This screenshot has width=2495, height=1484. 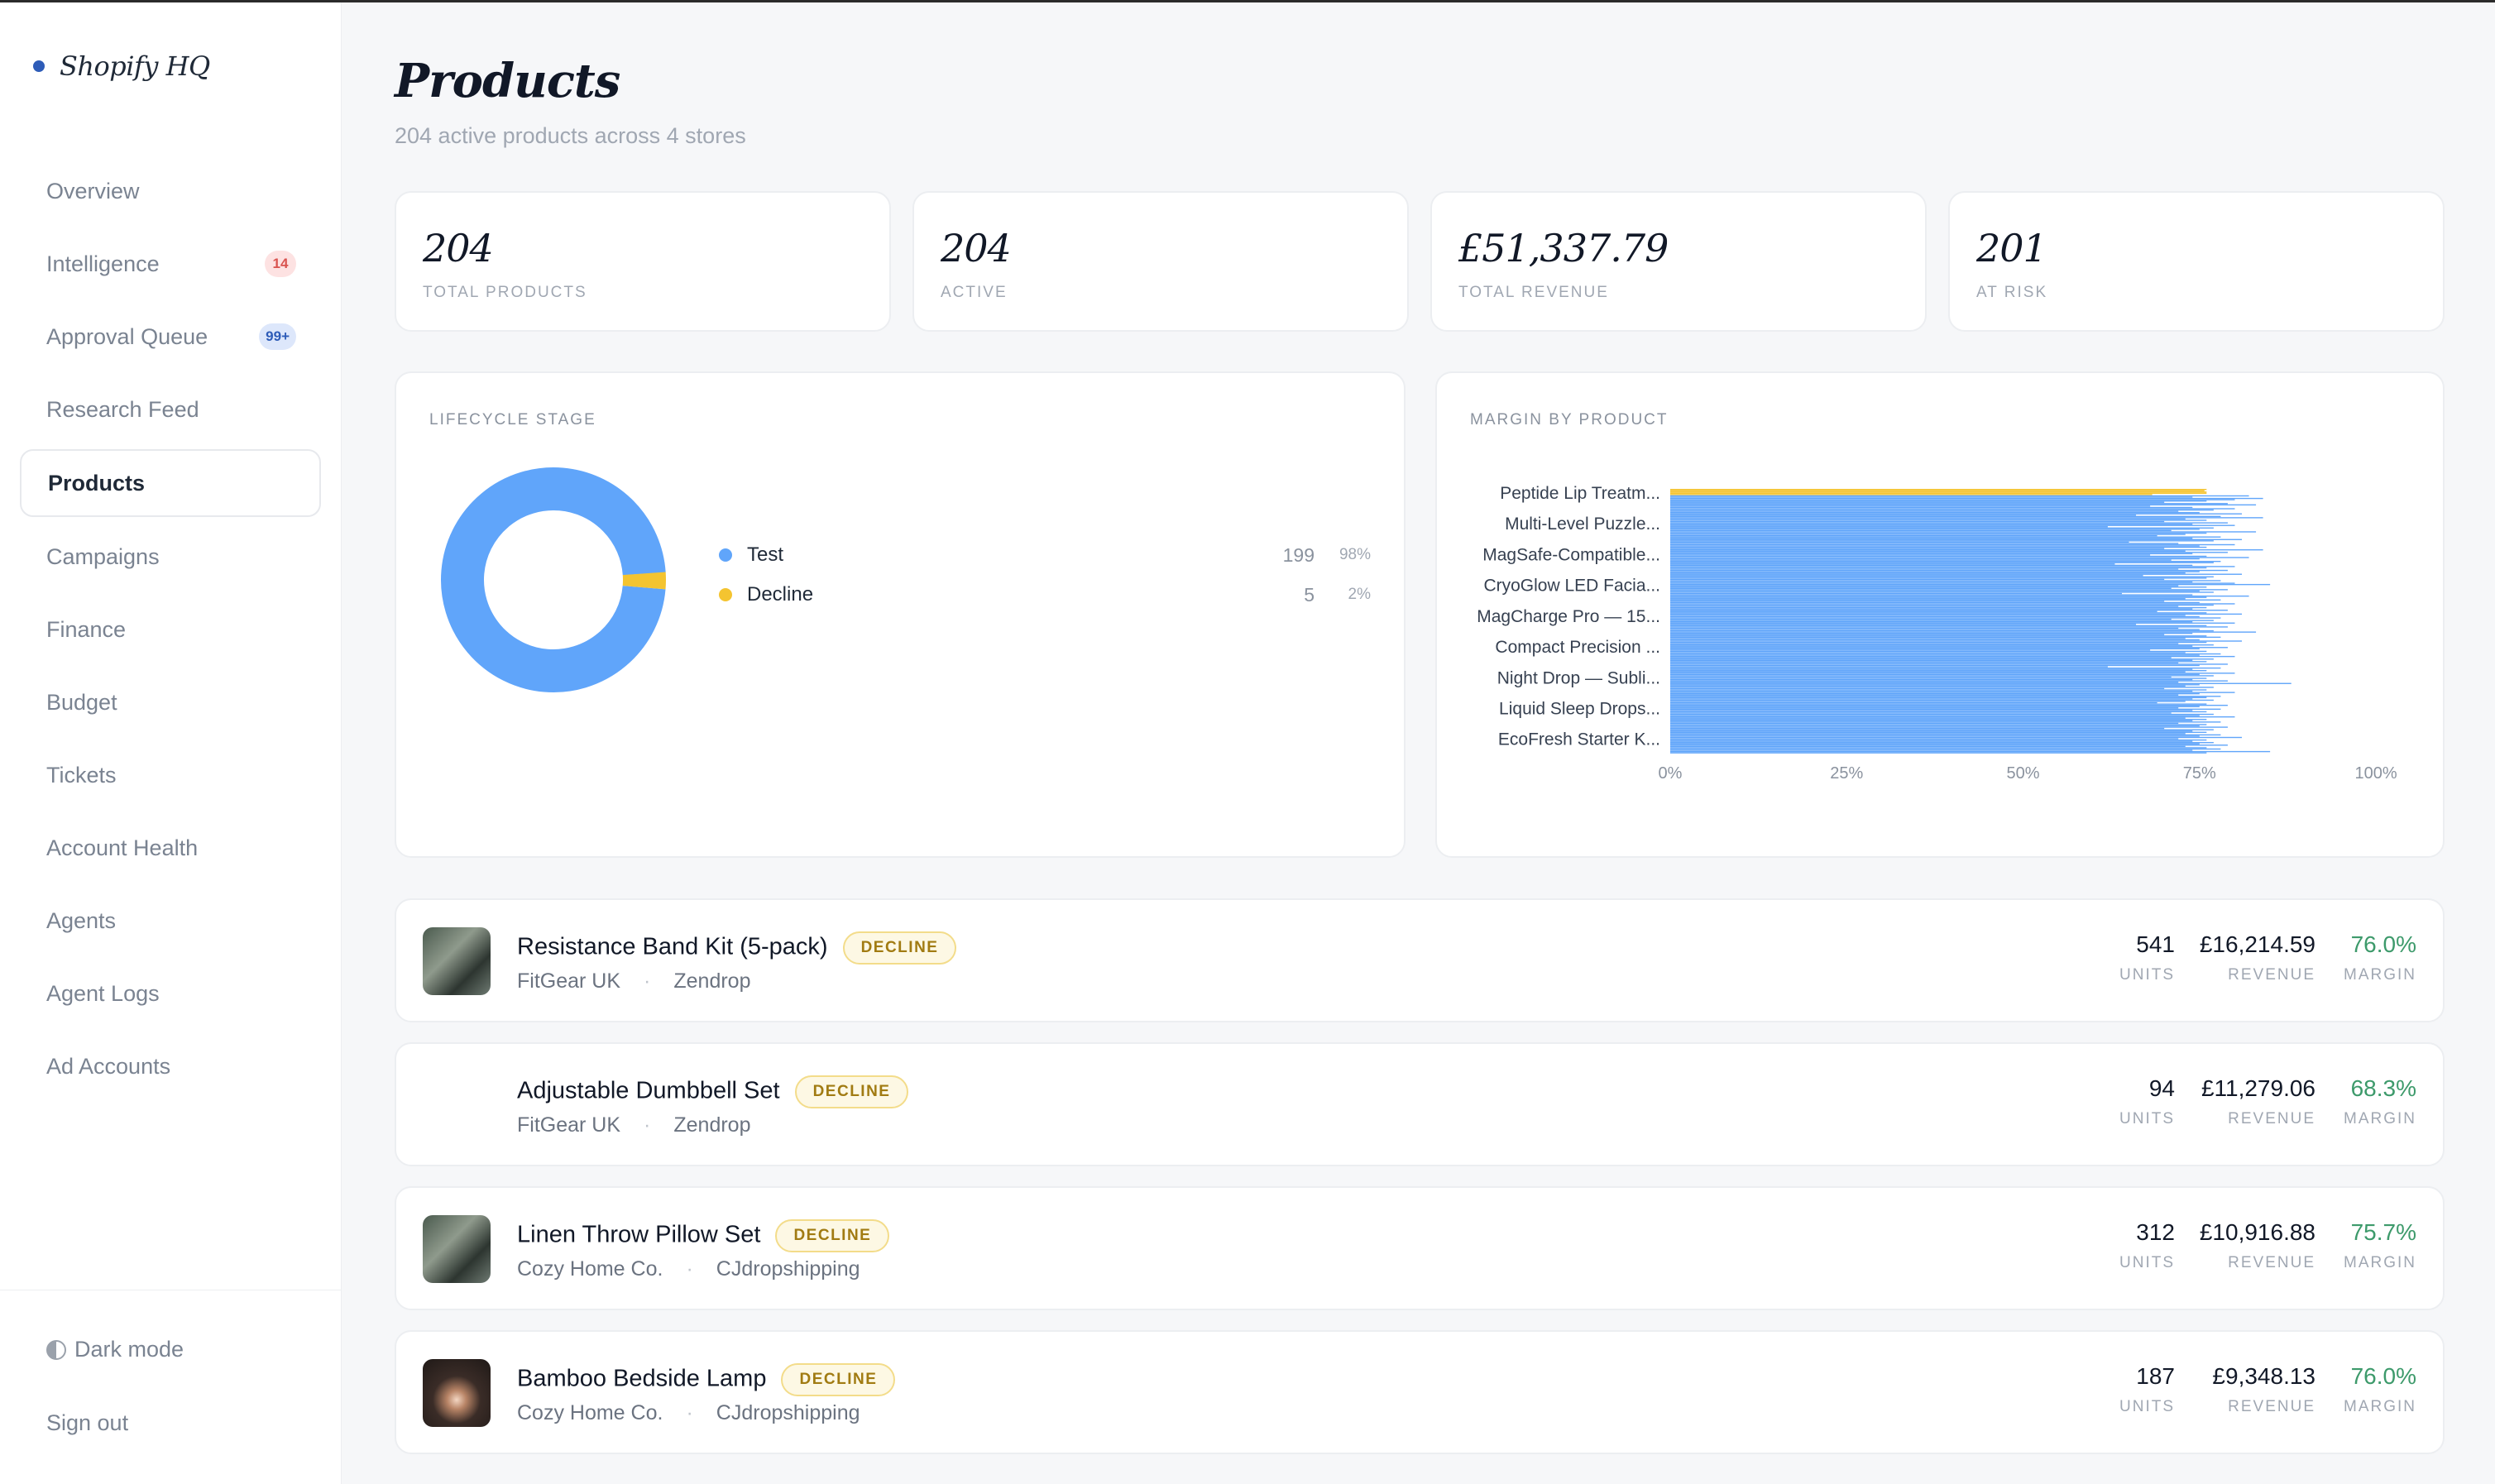 I want to click on sidebar-item-approval-queue: Approval Queue 99+, so click(x=170, y=337).